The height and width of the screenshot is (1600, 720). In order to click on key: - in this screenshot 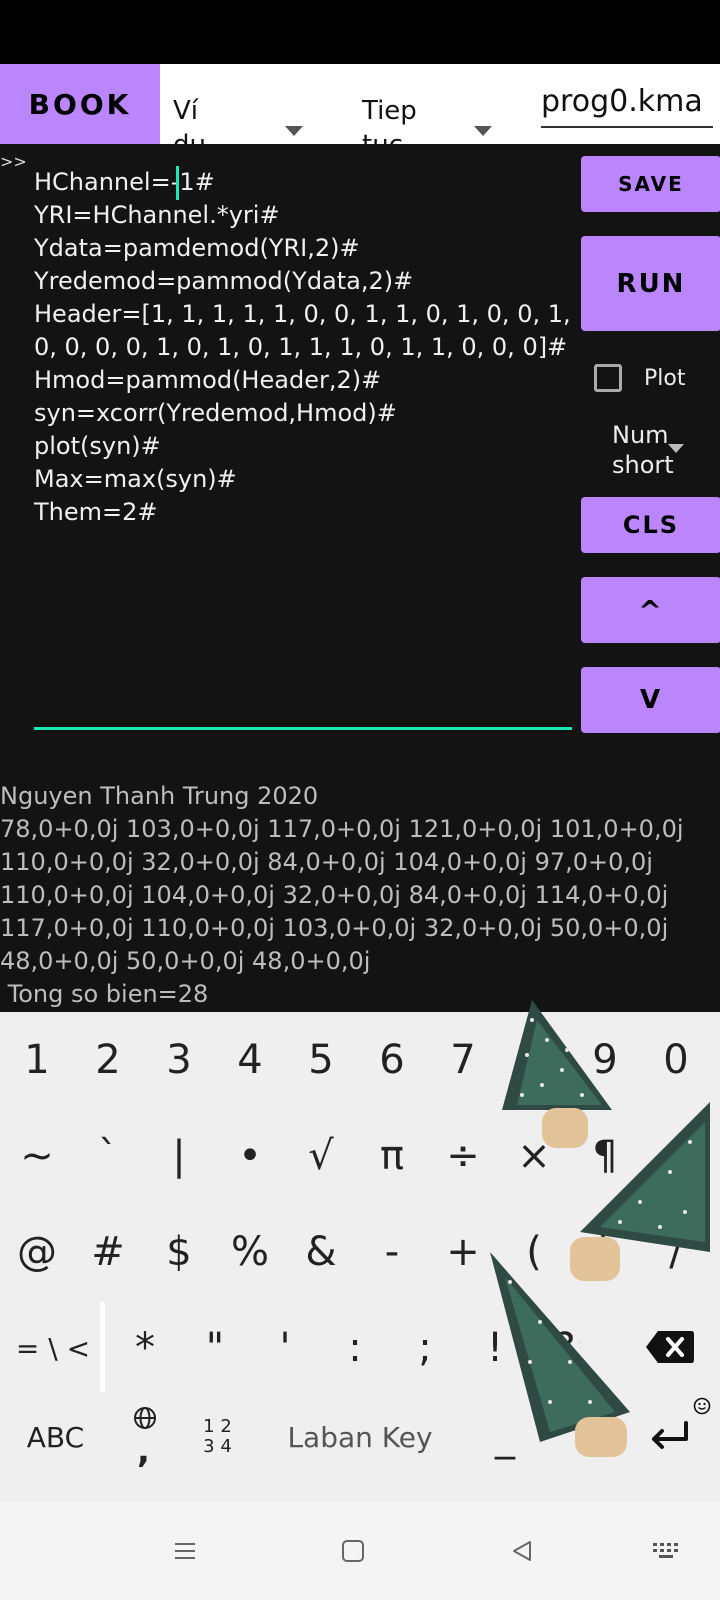, I will do `click(392, 1252)`.